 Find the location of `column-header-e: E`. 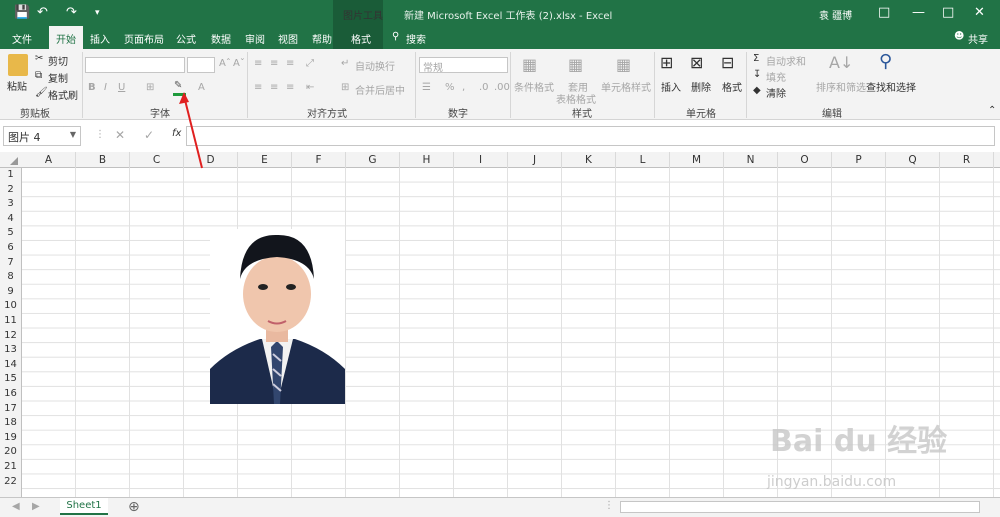

column-header-e: E is located at coordinates (265, 160).